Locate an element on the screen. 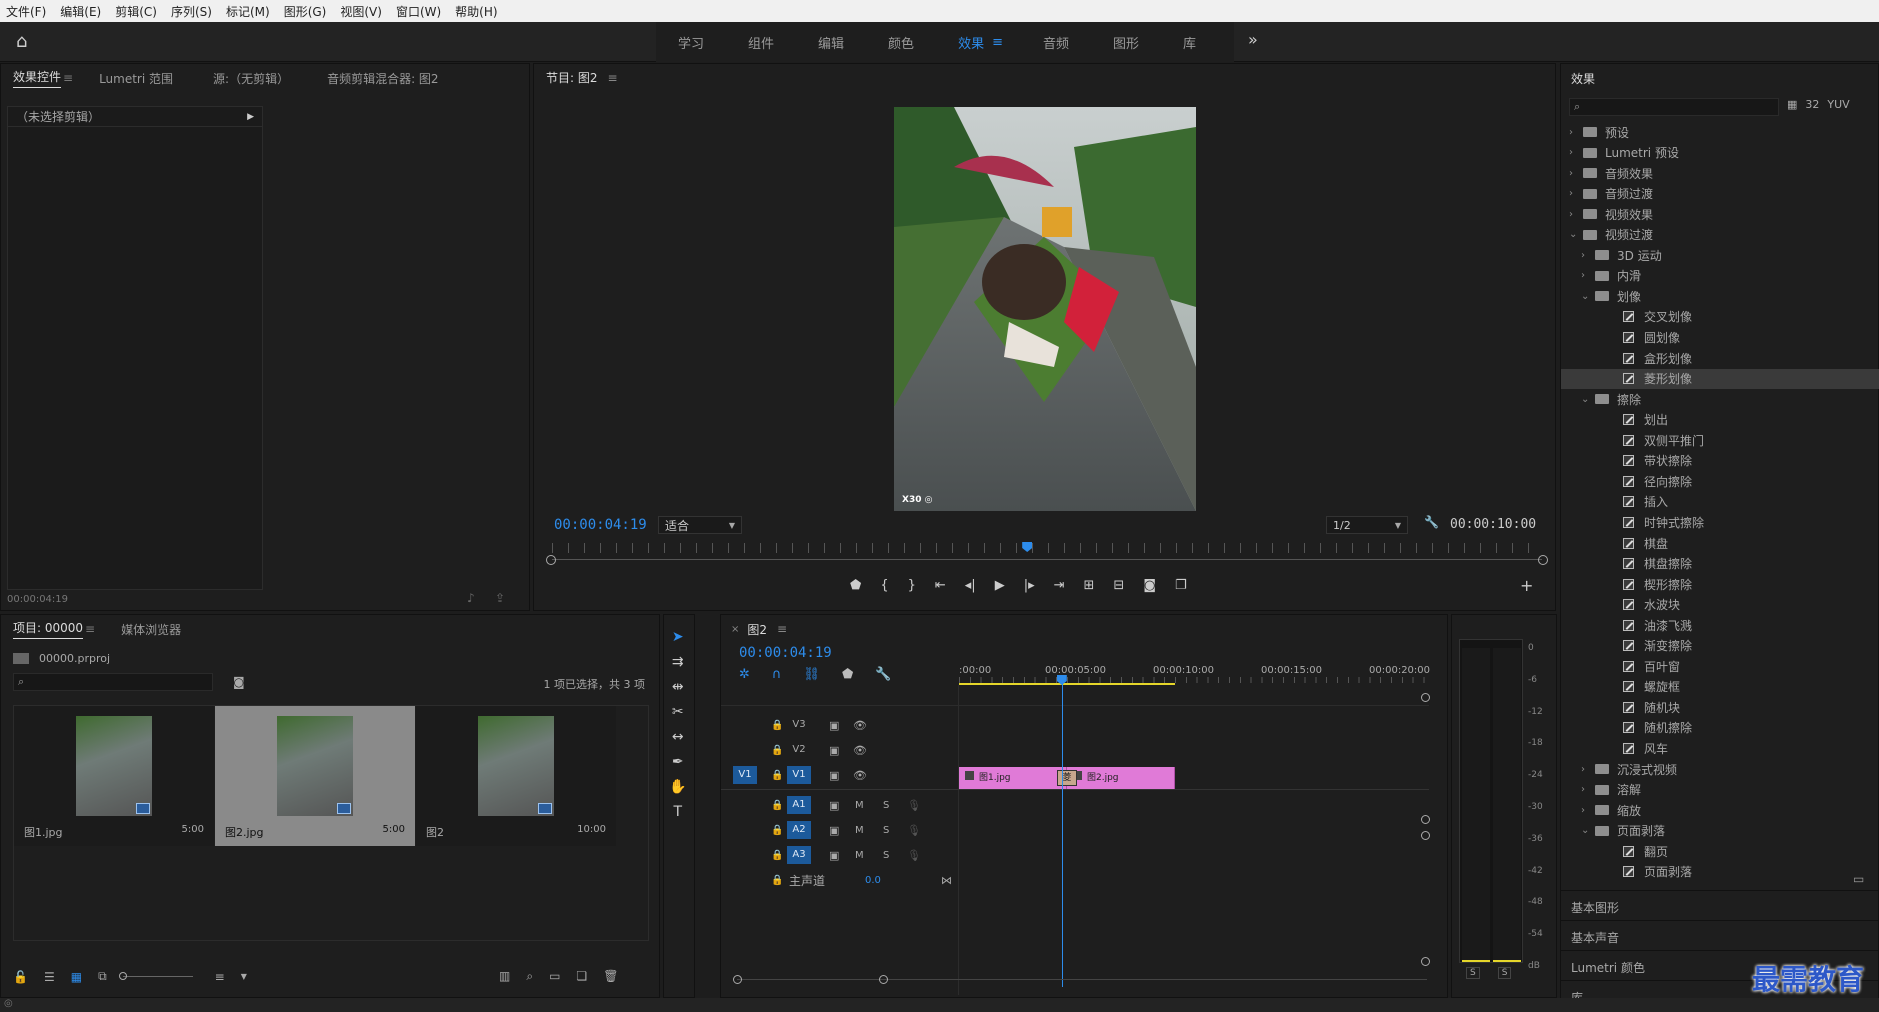 The image size is (1879, 1012). go-to-in-icon: ⇤ is located at coordinates (940, 585).